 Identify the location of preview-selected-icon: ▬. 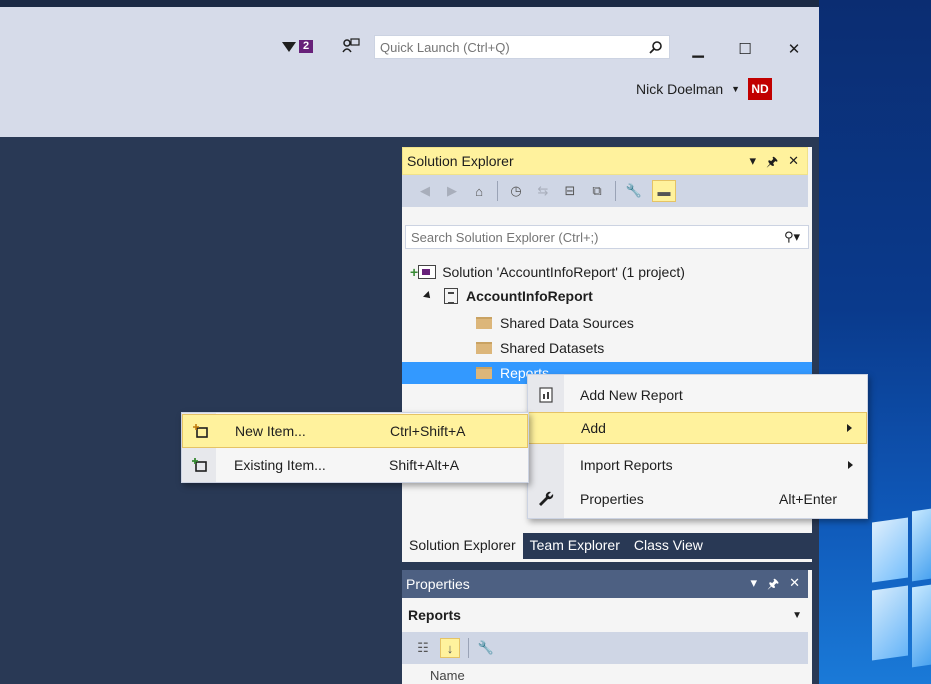
(664, 191).